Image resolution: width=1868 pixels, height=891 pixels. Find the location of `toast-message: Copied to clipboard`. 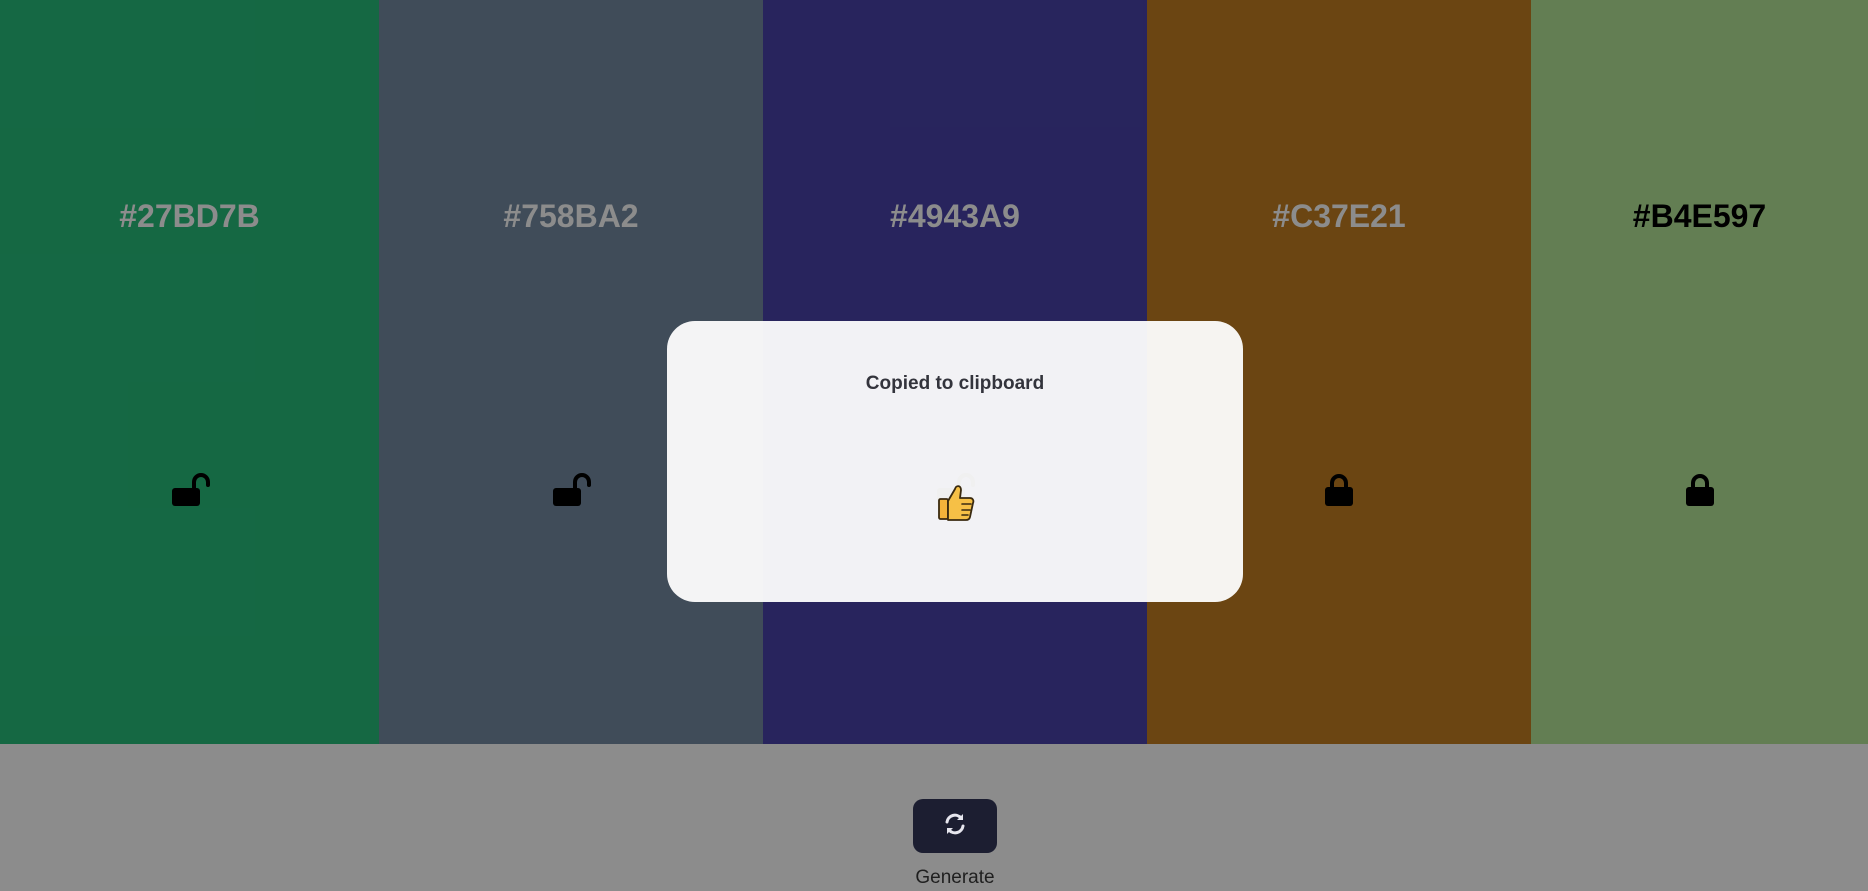

toast-message: Copied to clipboard is located at coordinates (955, 383).